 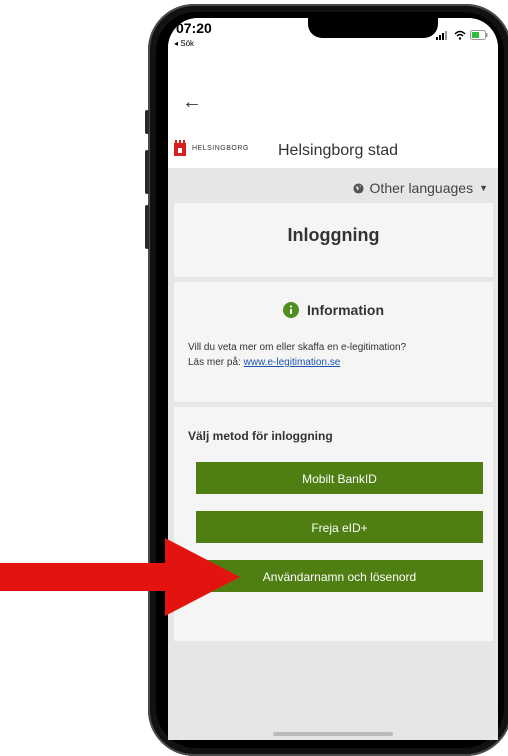 What do you see at coordinates (339, 478) in the screenshot?
I see `mobilt-bankid-button: Mobilt BankID` at bounding box center [339, 478].